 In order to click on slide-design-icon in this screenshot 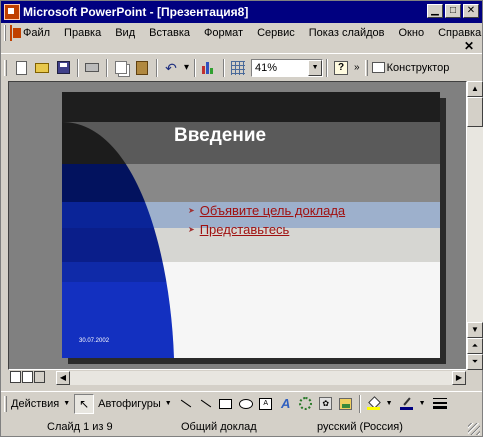, I will do `click(378, 67)`.